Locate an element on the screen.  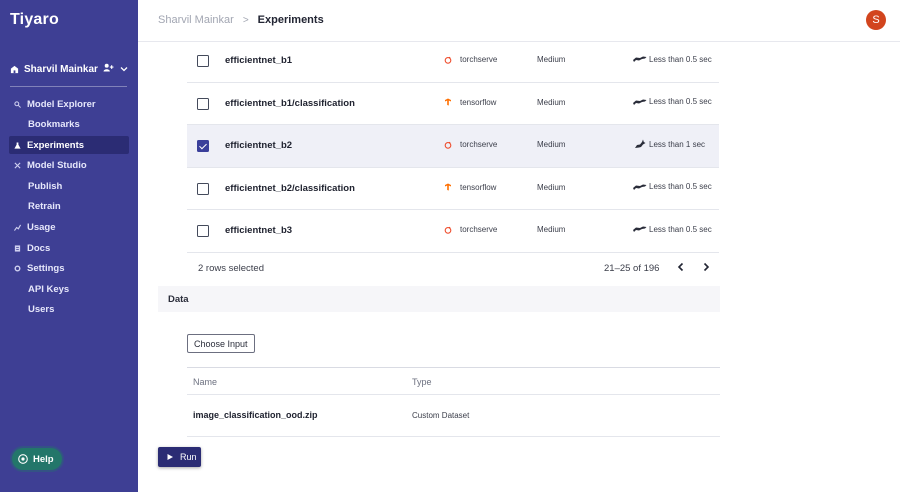
model-name: efficientnet_b2 is located at coordinates (259, 145).